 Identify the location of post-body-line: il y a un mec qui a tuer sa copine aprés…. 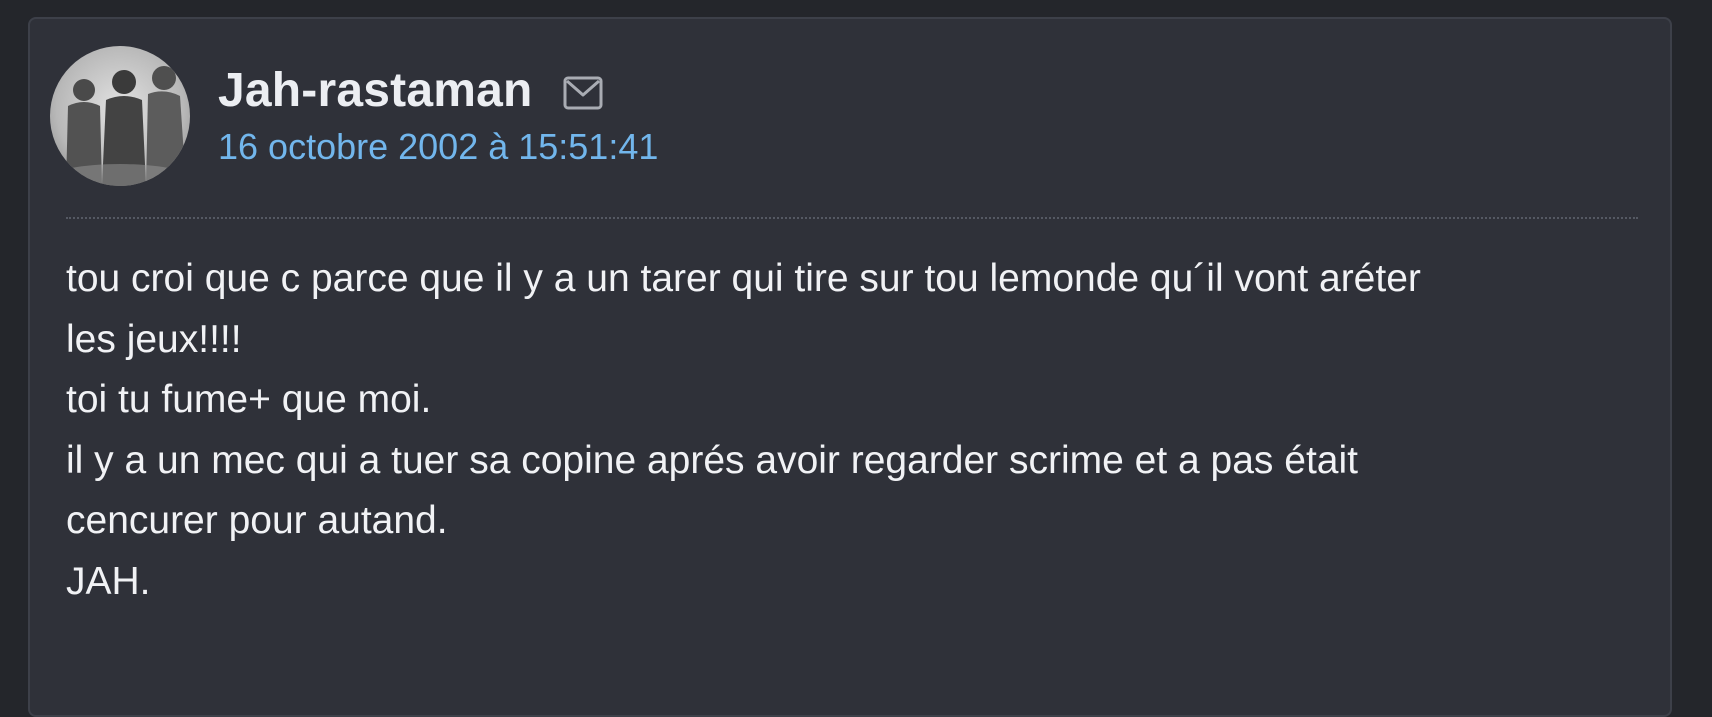
(712, 460).